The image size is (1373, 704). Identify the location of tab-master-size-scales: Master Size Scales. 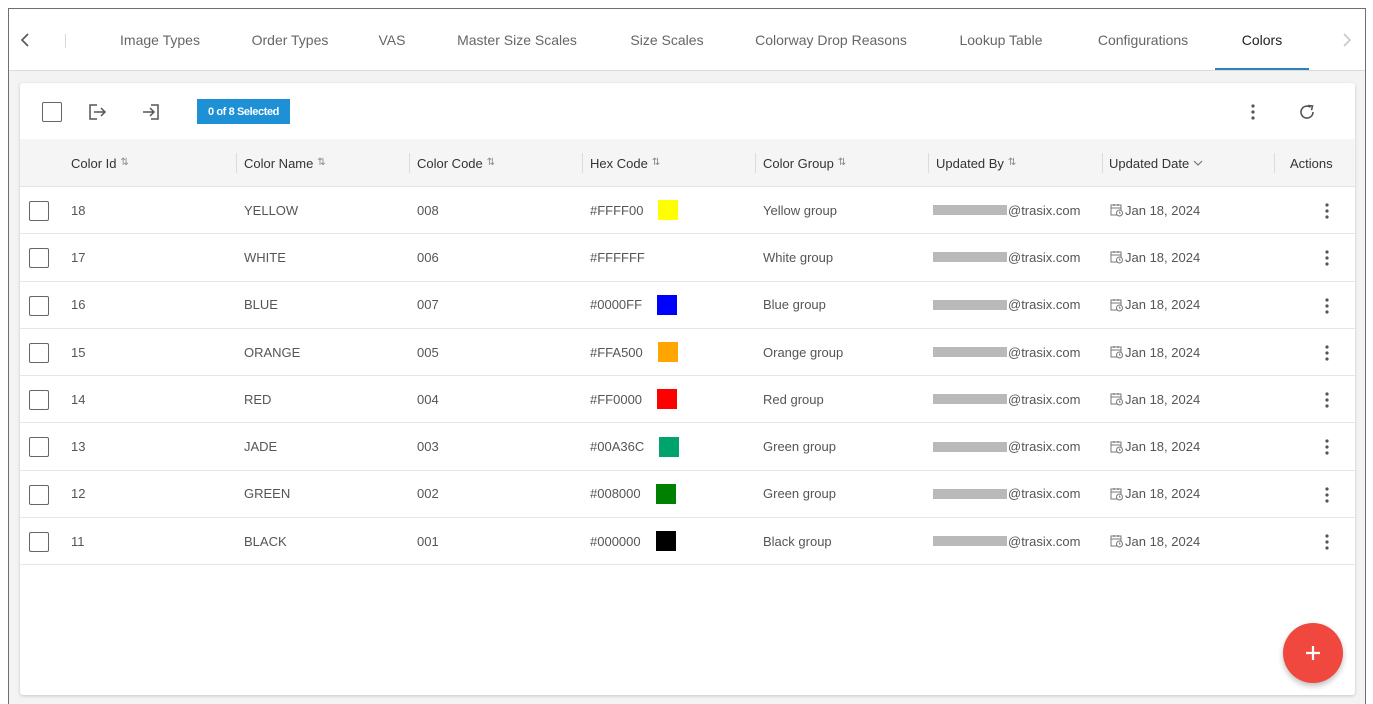
(517, 40).